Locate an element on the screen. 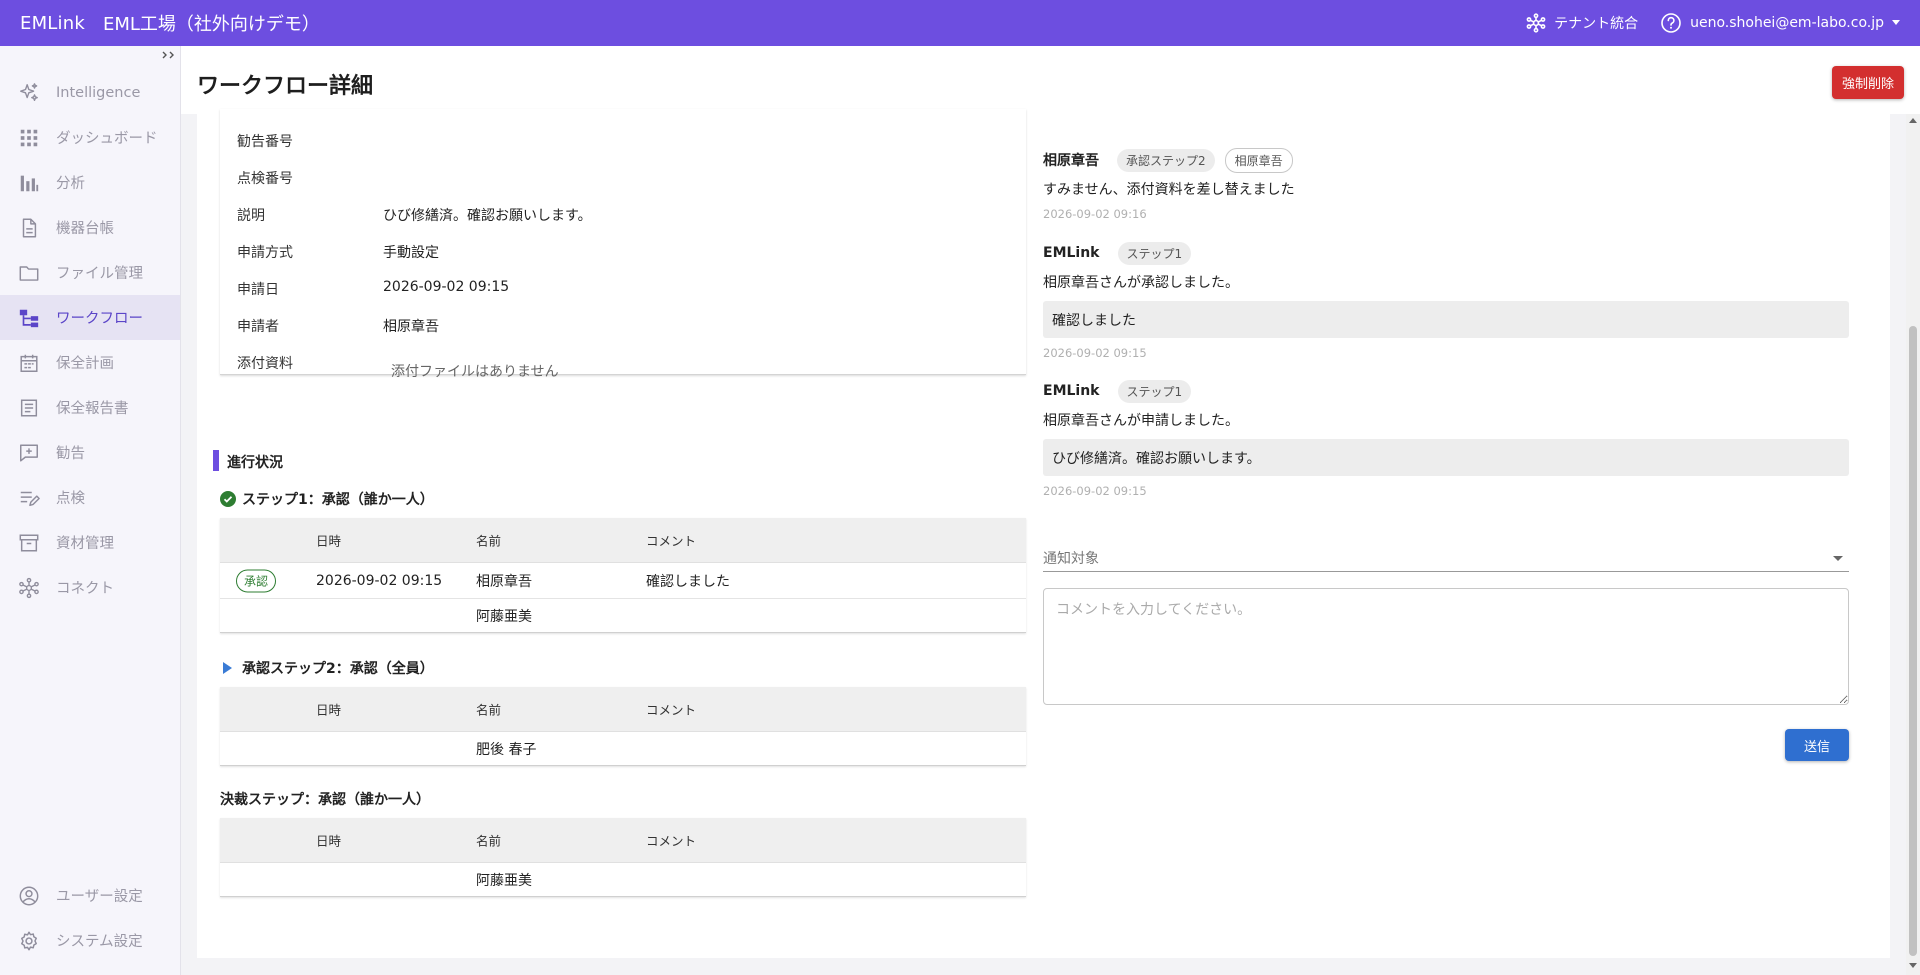 This screenshot has width=1920, height=975. table-row: 承認 2026-09-02 09:15 相原章吾 確認しました is located at coordinates (623, 581).